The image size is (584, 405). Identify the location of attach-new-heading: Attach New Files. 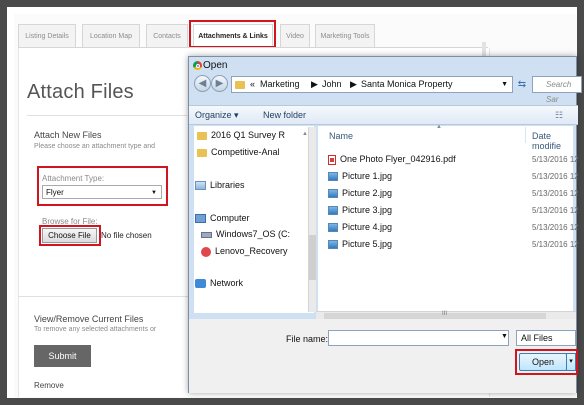
(68, 135).